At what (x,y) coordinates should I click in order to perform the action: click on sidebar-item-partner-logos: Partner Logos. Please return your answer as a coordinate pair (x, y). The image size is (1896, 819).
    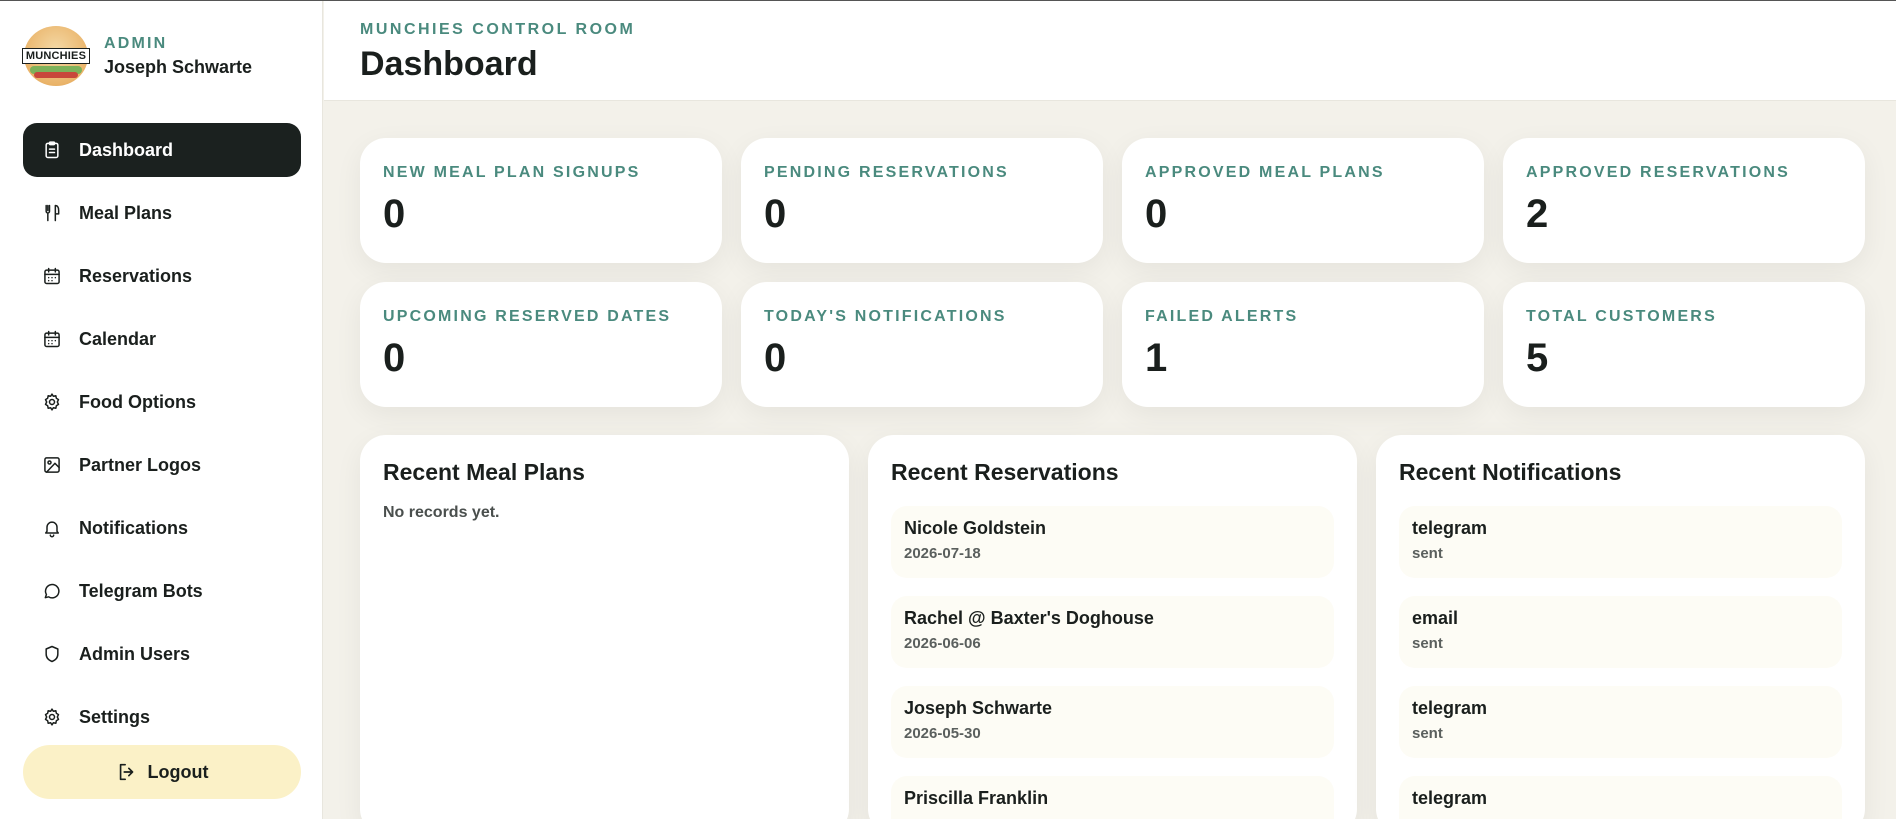
    Looking at the image, I should click on (162, 465).